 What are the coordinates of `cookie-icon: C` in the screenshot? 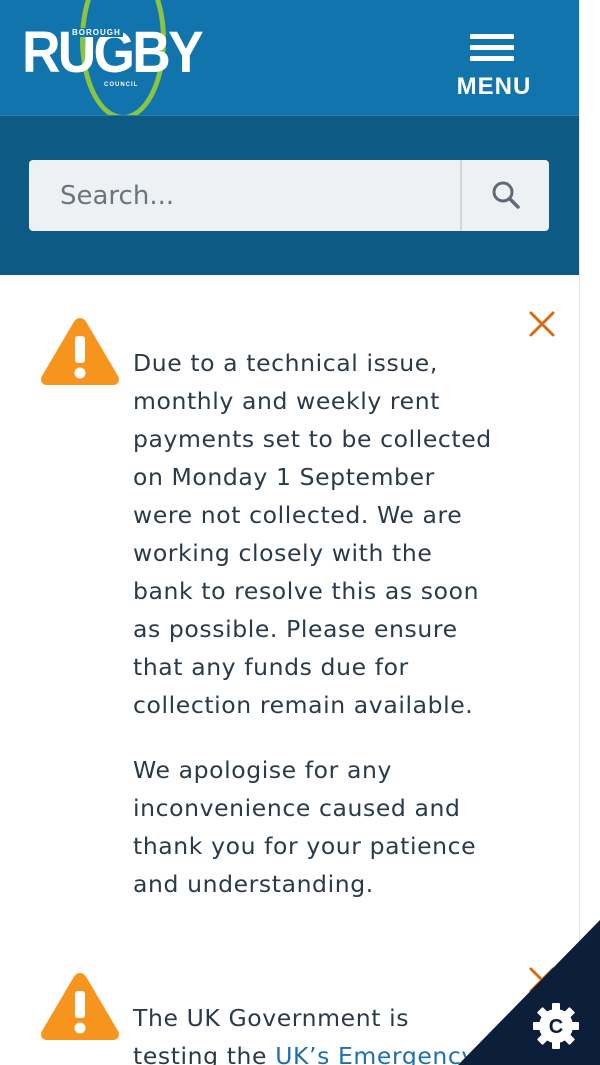 It's located at (556, 1026).